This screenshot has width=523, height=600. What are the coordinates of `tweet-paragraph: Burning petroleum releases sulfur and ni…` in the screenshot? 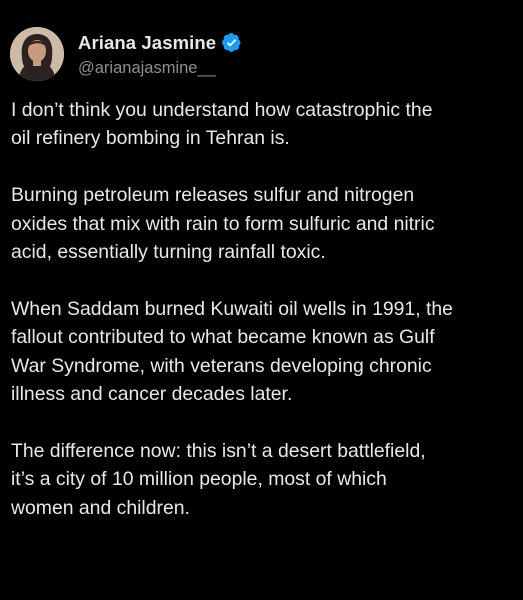 It's located at (223, 224).